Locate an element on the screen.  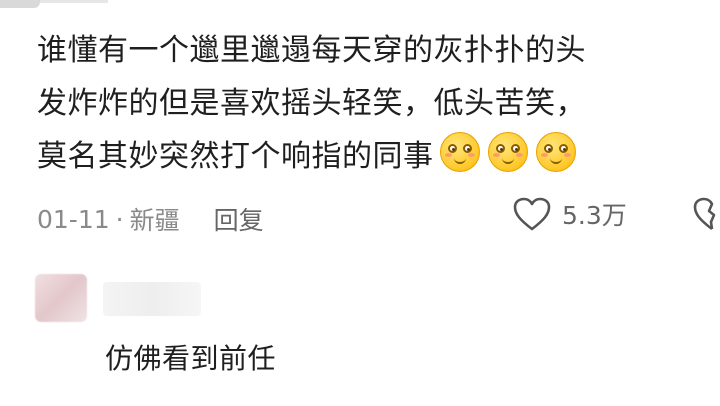
reply-comment-body: 仿佛看到前任 is located at coordinates (191, 358).